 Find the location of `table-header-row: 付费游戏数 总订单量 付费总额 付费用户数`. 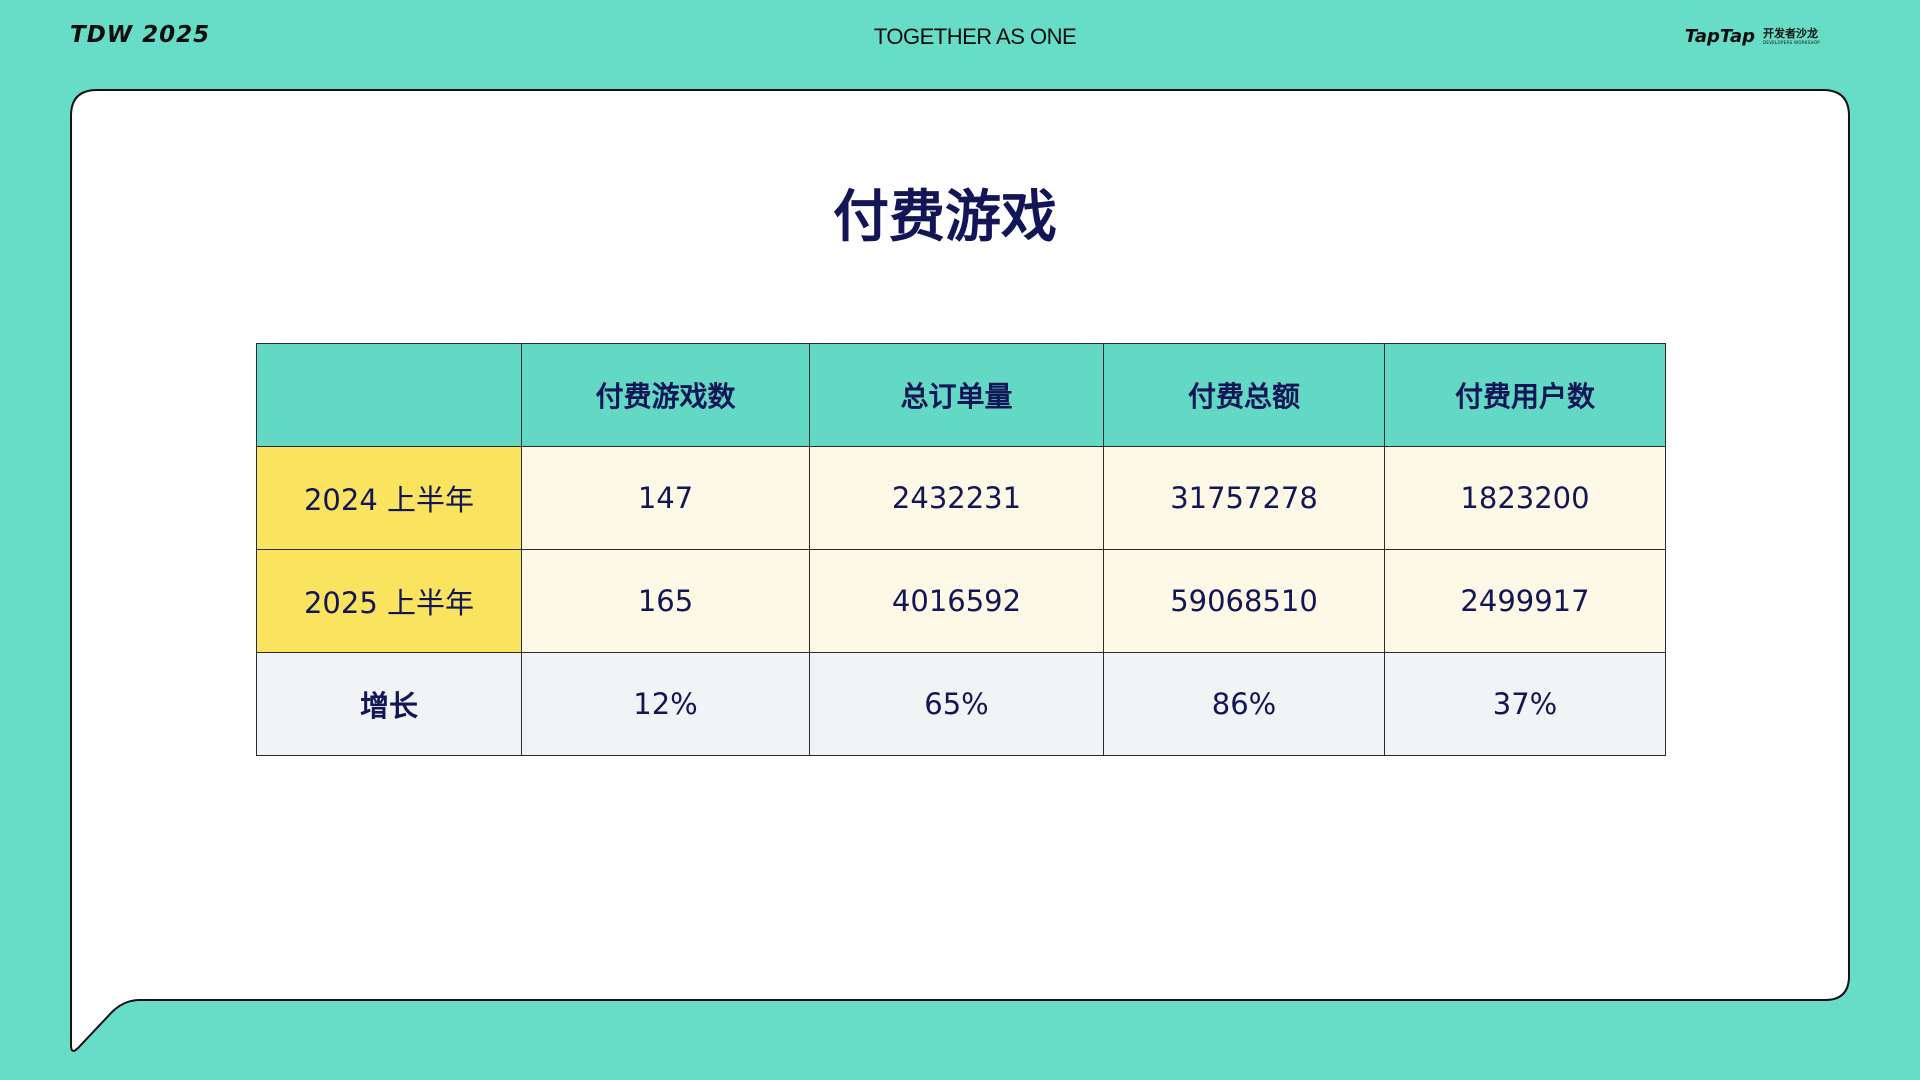

table-header-row: 付费游戏数 总订单量 付费总额 付费用户数 is located at coordinates (961, 395).